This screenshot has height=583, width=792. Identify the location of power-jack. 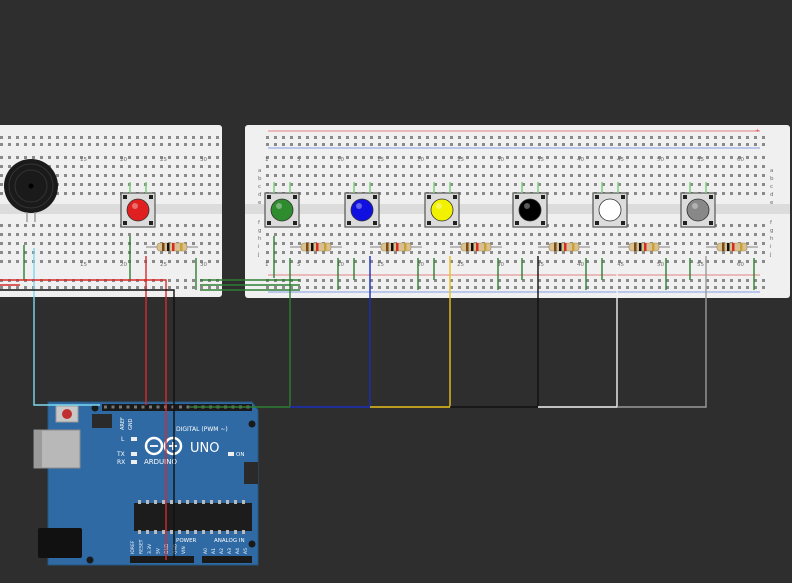
(60, 543).